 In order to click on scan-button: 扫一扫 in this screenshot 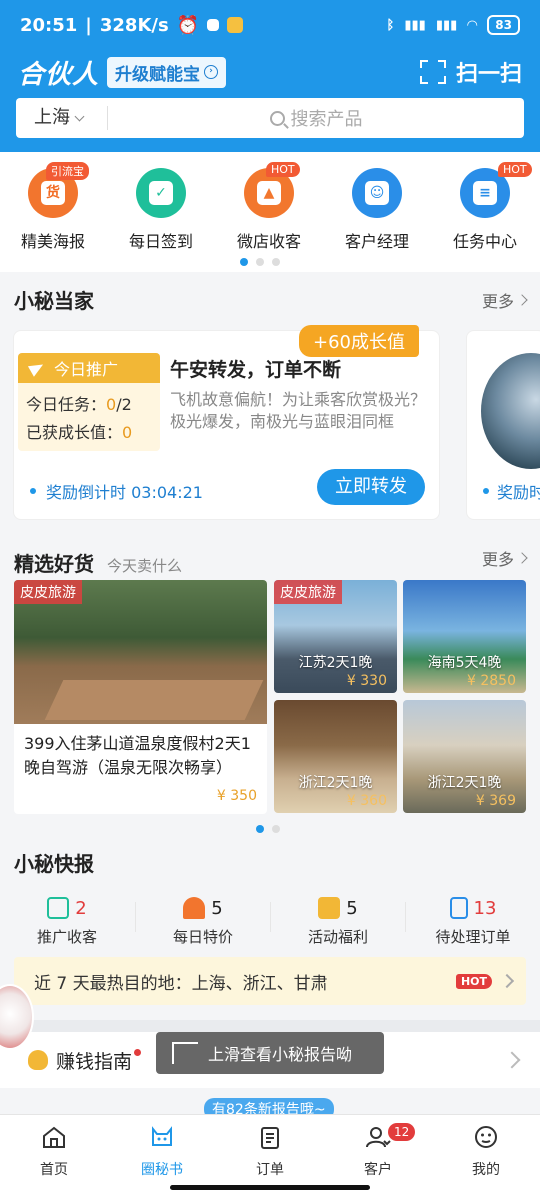, I will do `click(470, 72)`.